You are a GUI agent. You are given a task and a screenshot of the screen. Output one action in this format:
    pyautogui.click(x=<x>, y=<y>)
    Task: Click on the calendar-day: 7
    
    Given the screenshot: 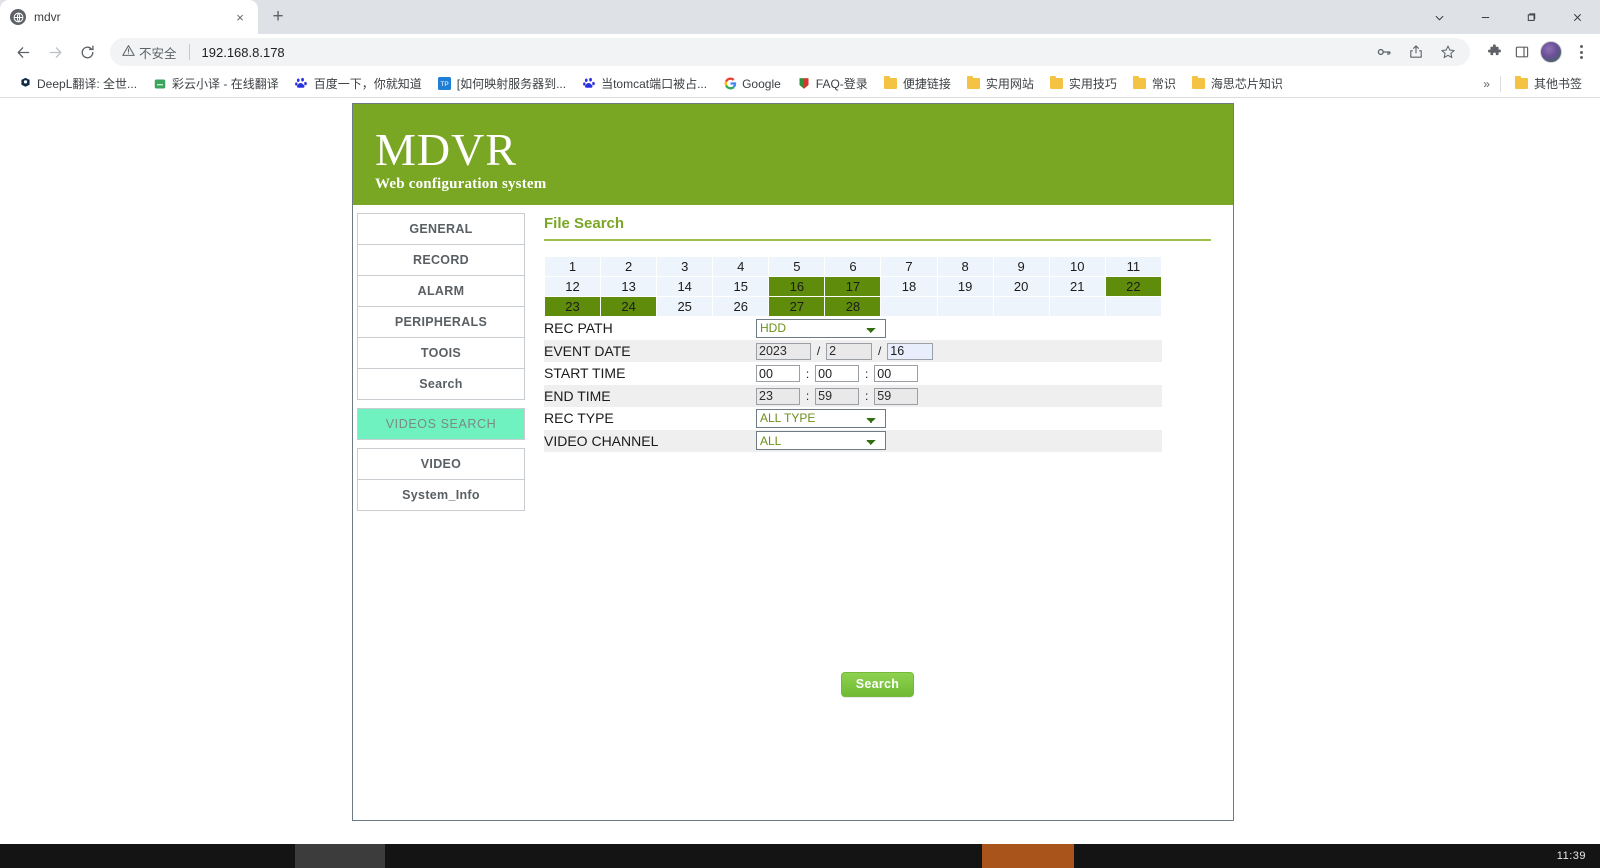 What is the action you would take?
    pyautogui.click(x=909, y=266)
    